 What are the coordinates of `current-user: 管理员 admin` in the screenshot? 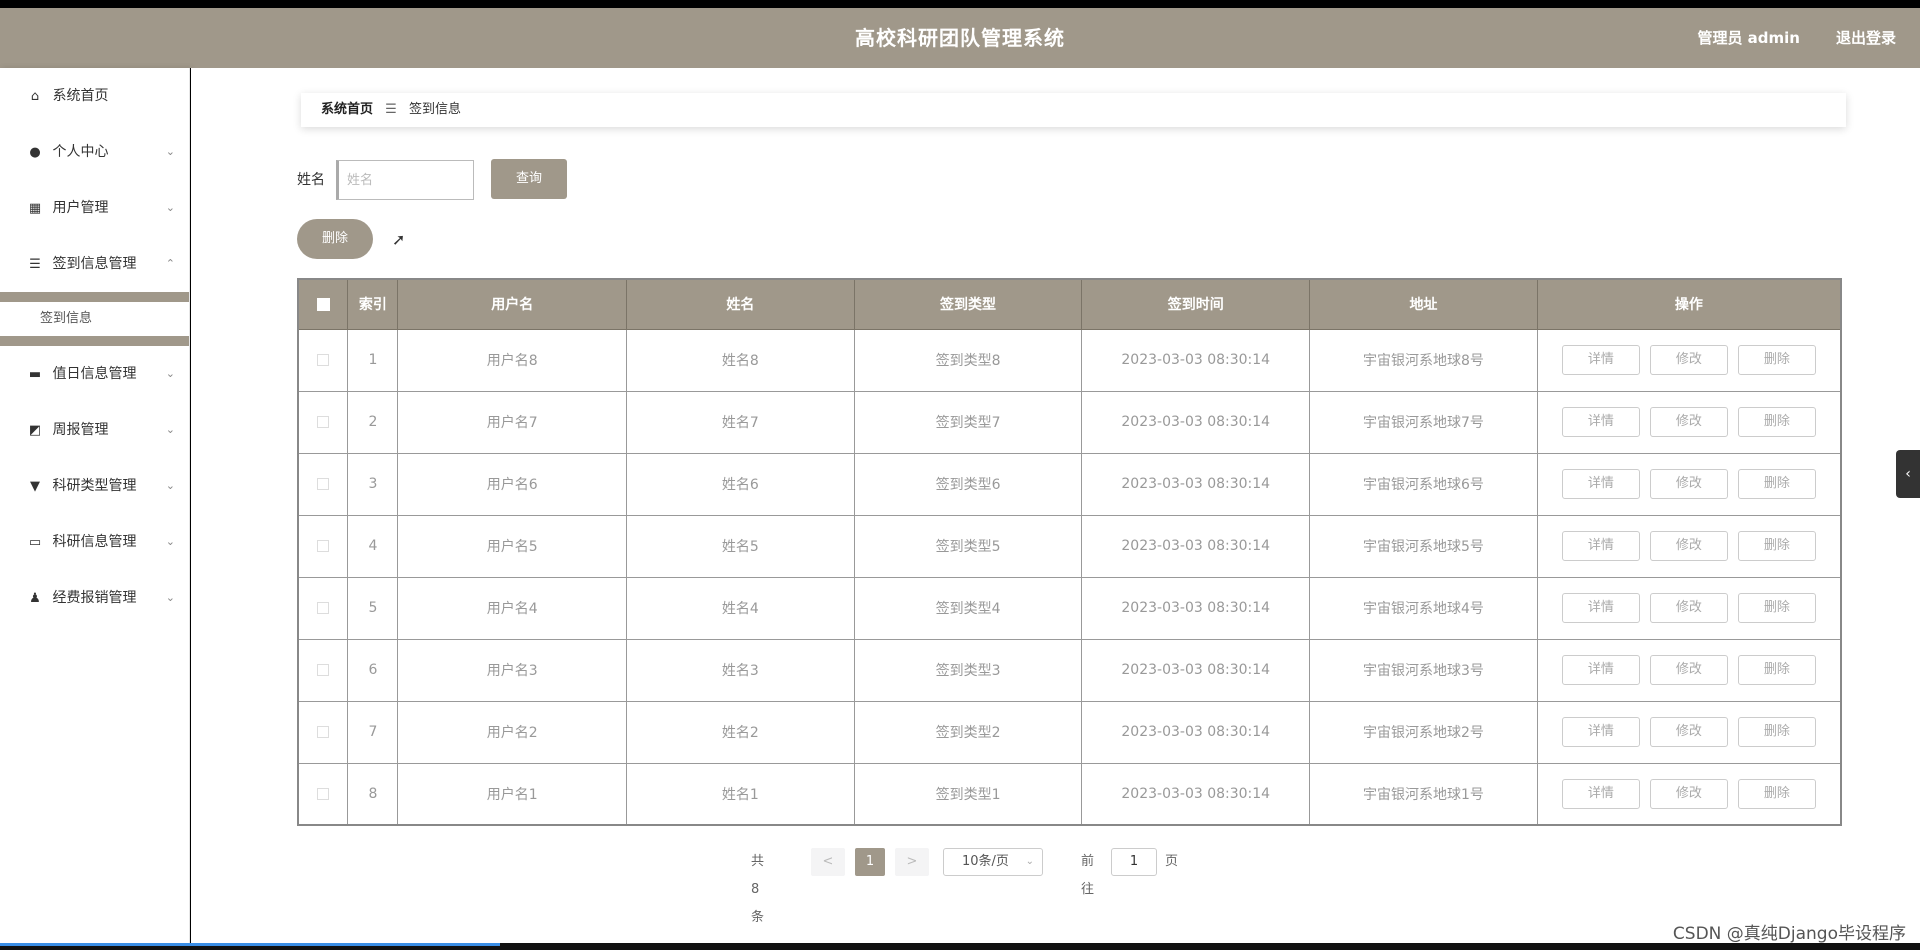 It's located at (1748, 38).